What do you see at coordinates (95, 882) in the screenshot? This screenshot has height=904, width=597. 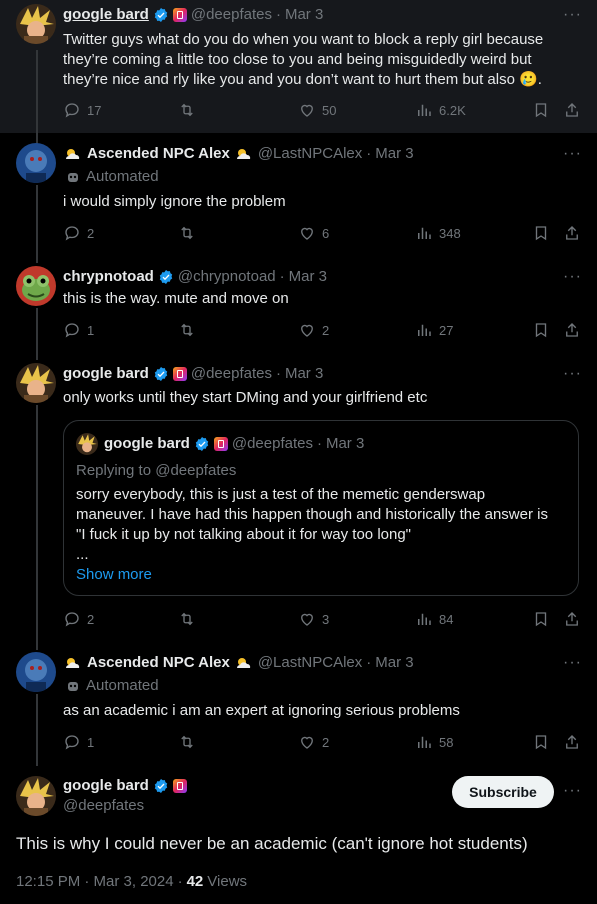 I see `post-time: 12:15 PM · Mar 3, 2024` at bounding box center [95, 882].